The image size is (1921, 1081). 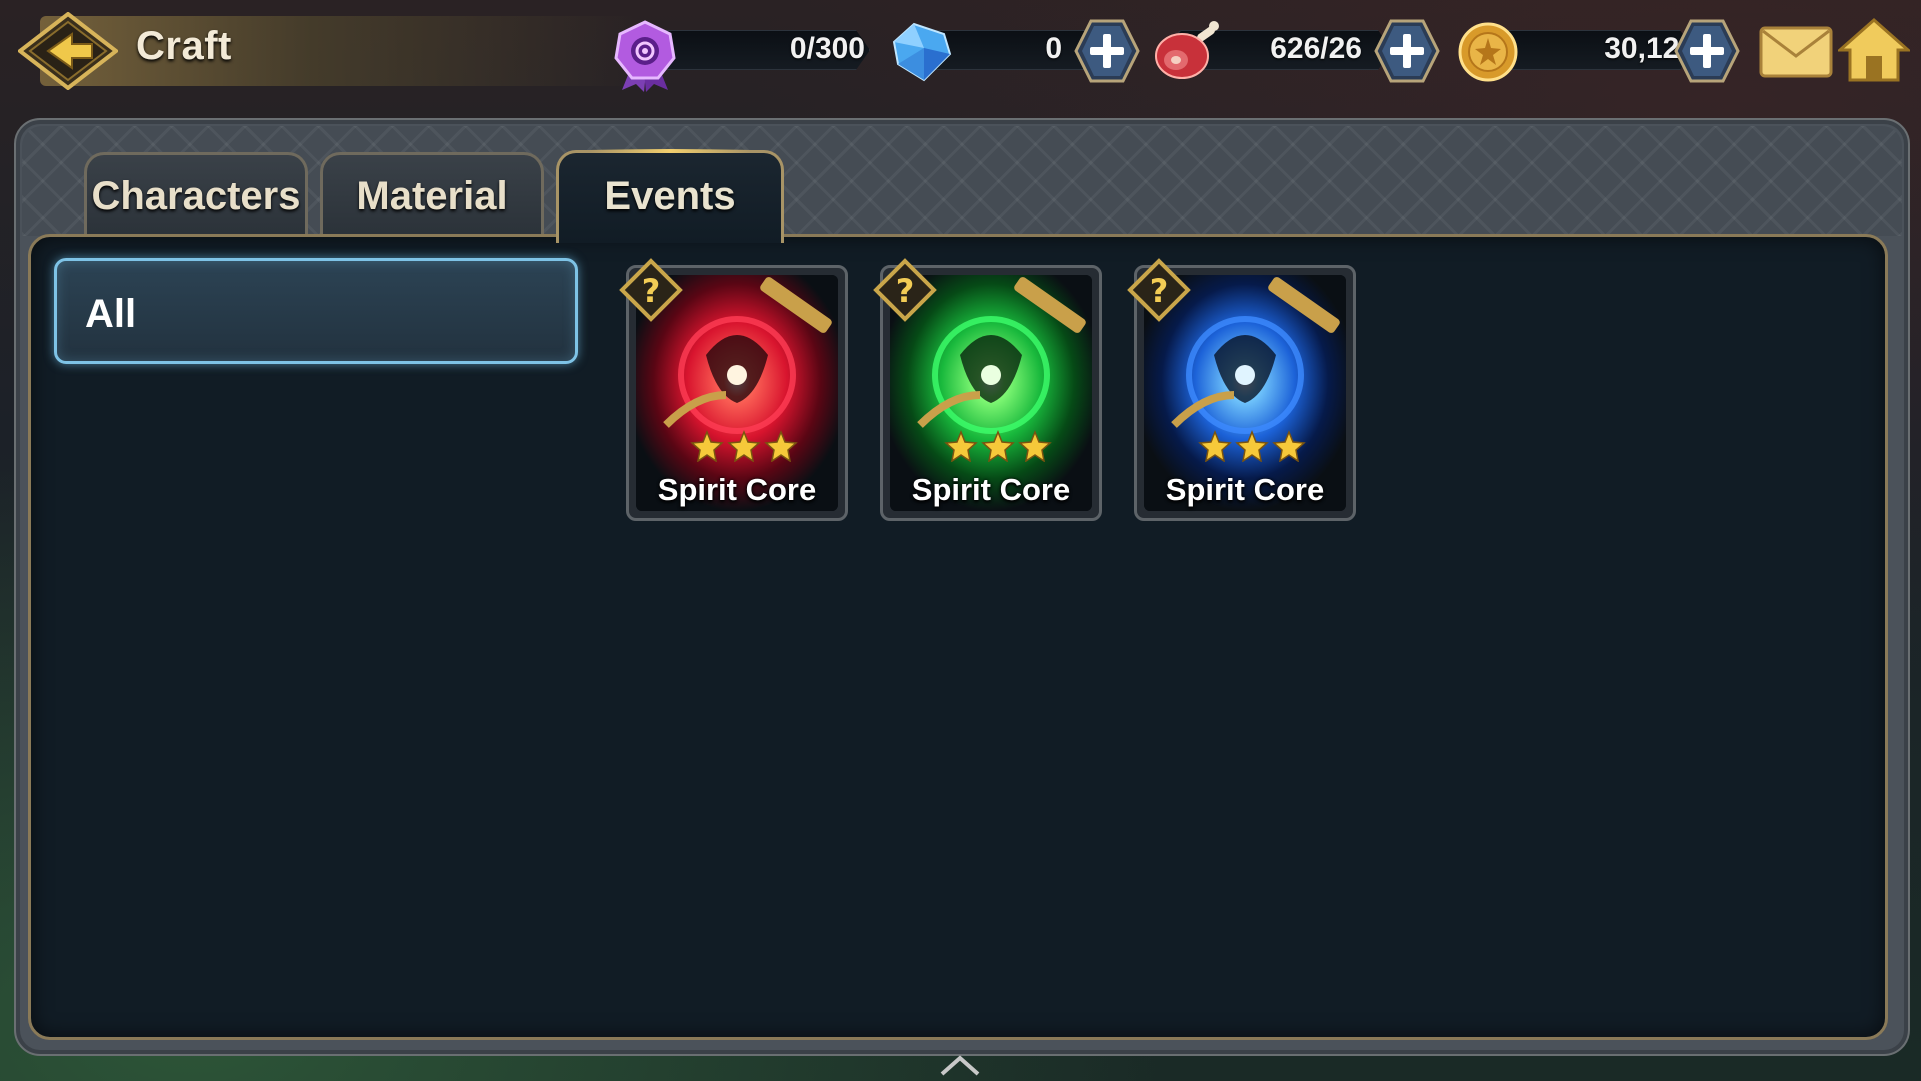 I want to click on gold-coin-icon, so click(x=1488, y=52).